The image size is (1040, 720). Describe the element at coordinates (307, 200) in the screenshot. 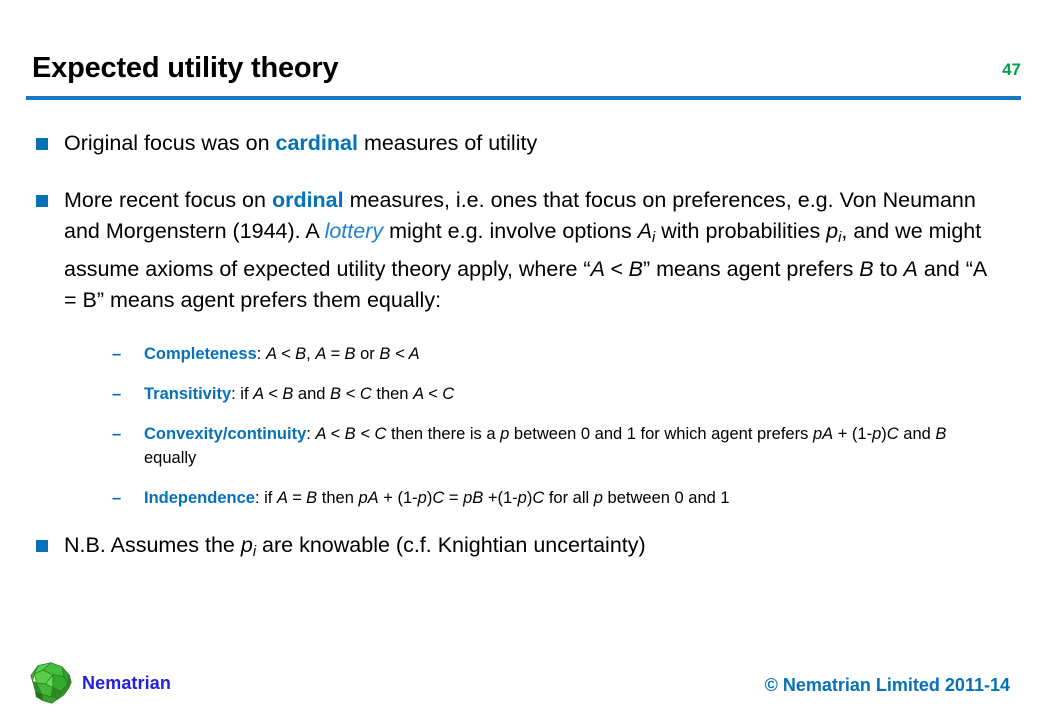

I see `keyword-ordinal: ordinal` at that location.